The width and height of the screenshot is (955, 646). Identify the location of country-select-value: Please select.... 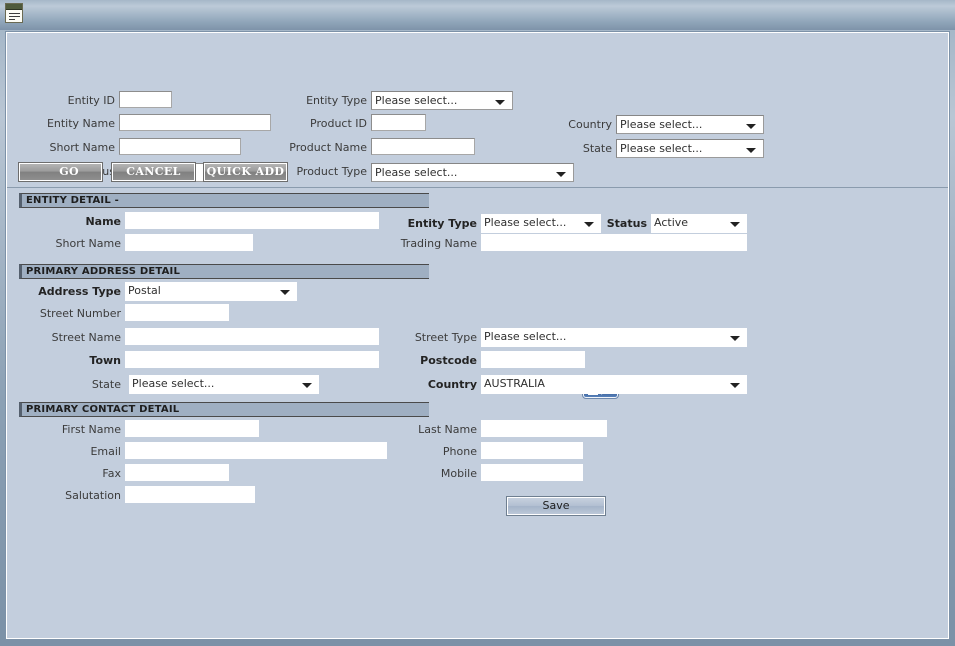
(661, 124).